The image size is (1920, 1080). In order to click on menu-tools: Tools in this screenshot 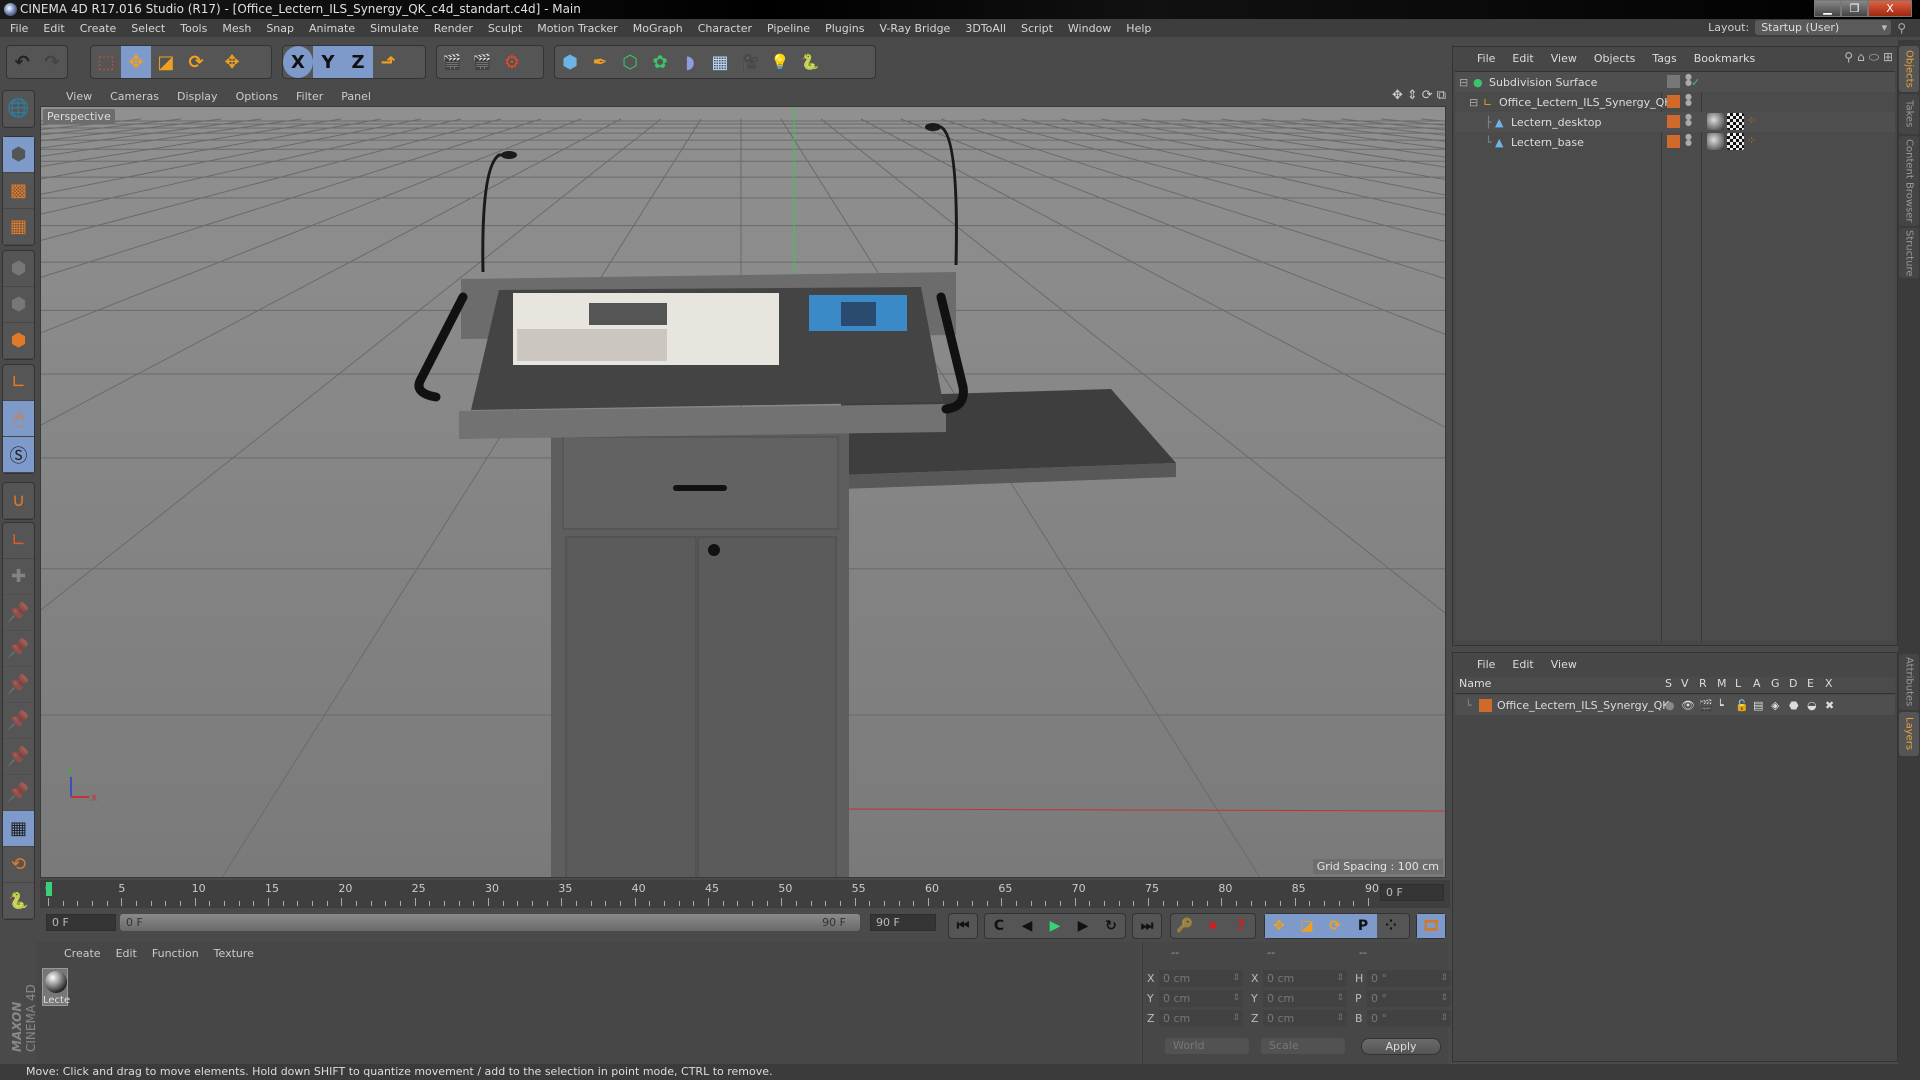, I will do `click(193, 28)`.